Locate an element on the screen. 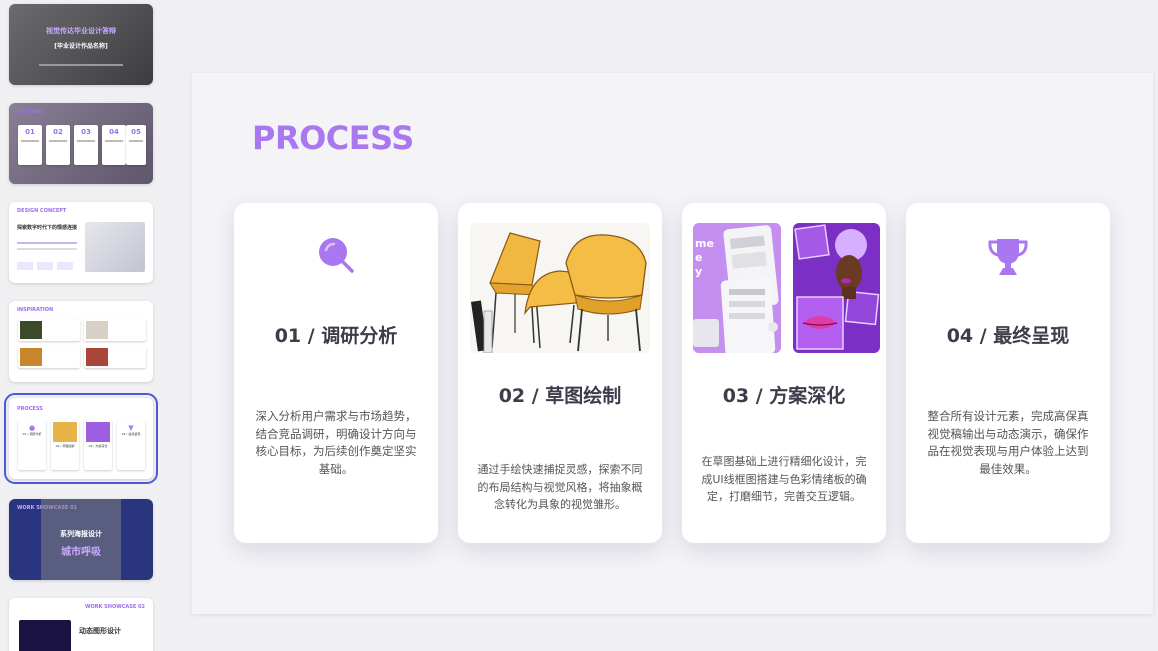 Image resolution: width=1158 pixels, height=651 pixels. slide-thumbnail-3: DESIGN CONCEPT 探索数字时代下的情感连接 is located at coordinates (81, 242).